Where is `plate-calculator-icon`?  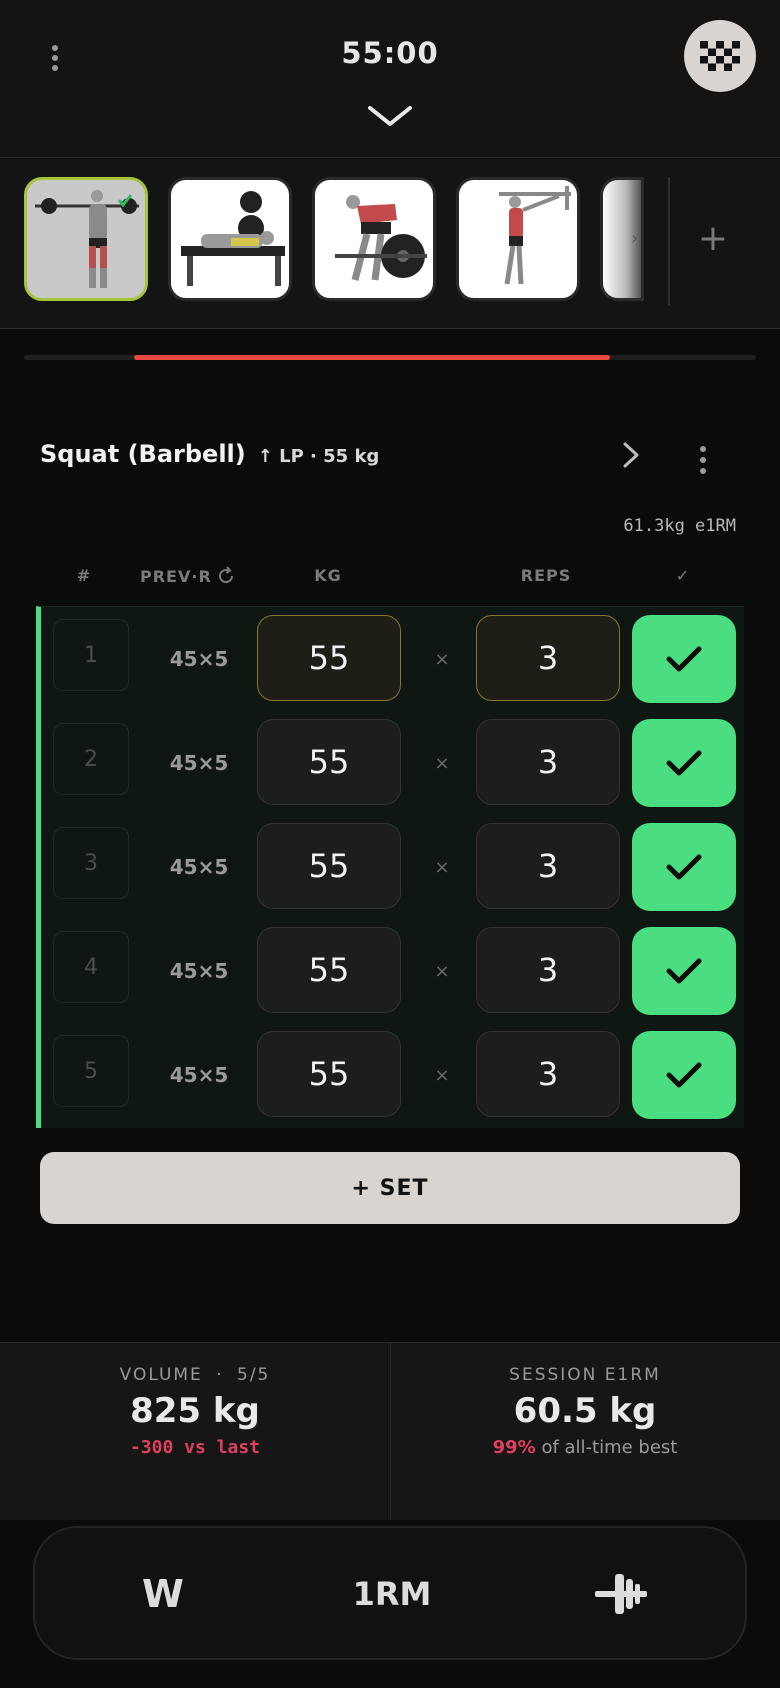 plate-calculator-icon is located at coordinates (621, 1594).